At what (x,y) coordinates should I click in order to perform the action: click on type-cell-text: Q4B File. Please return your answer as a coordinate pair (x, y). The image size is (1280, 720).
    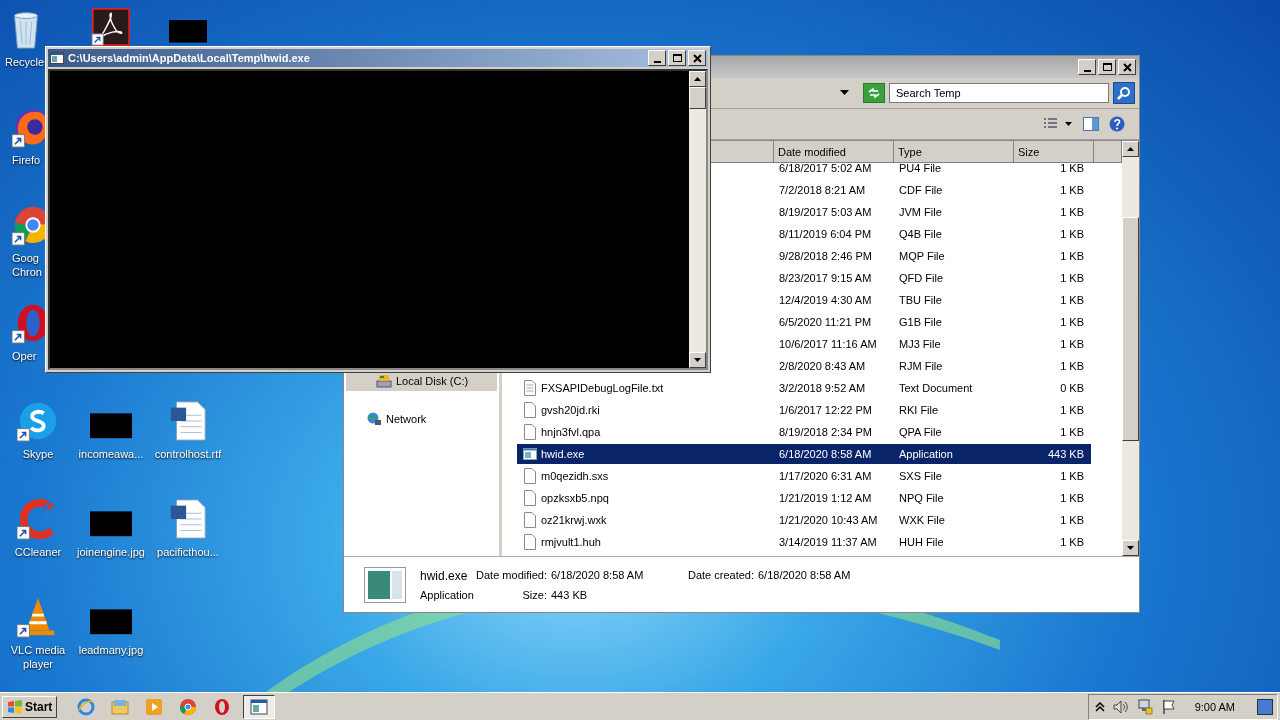
    Looking at the image, I should click on (920, 234).